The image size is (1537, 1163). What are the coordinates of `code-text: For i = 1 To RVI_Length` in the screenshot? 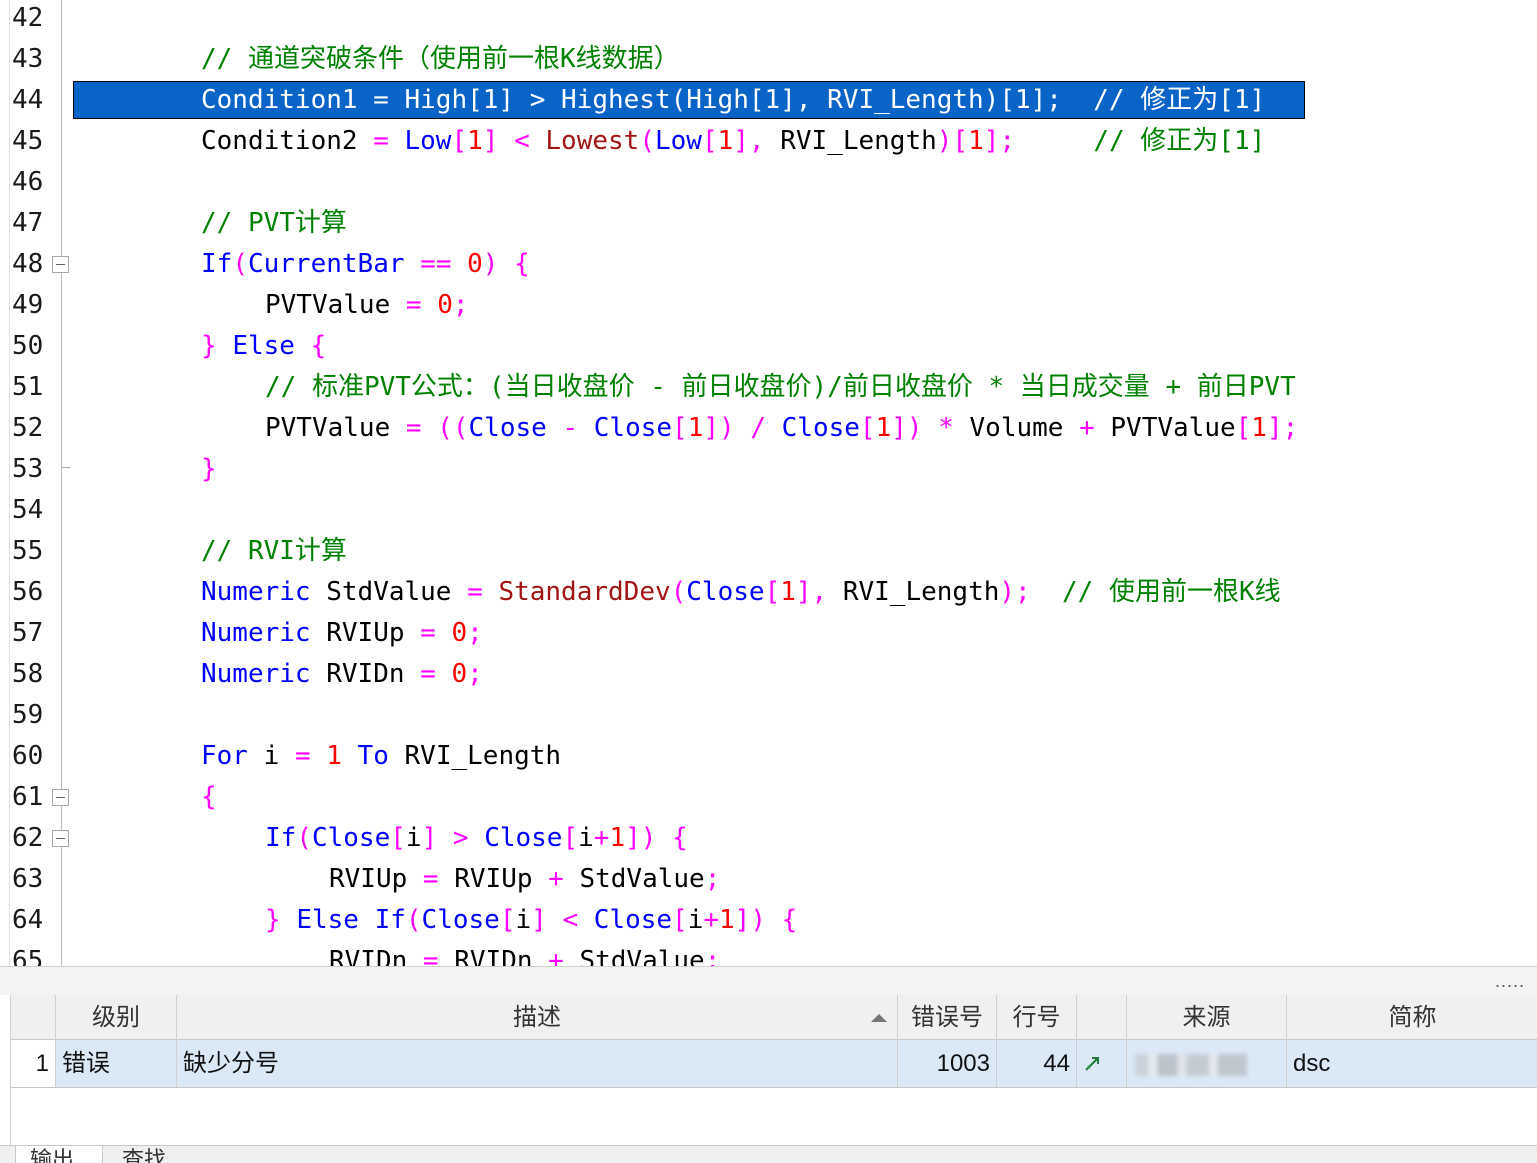 It's located at (381, 756).